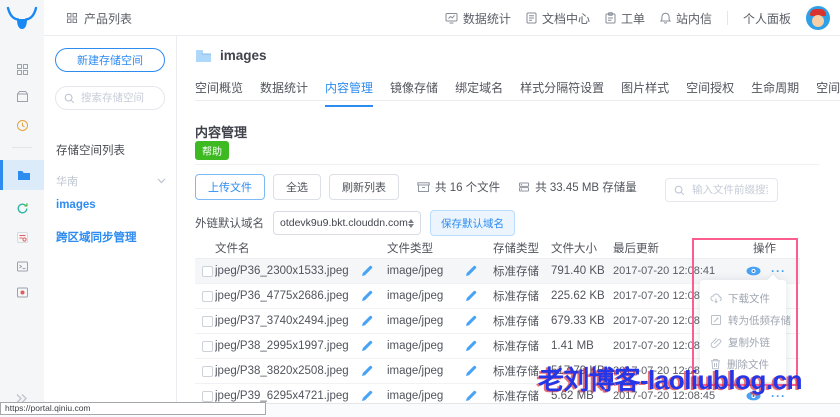 The image size is (840, 417). What do you see at coordinates (507, 164) in the screenshot?
I see `section-divider` at bounding box center [507, 164].